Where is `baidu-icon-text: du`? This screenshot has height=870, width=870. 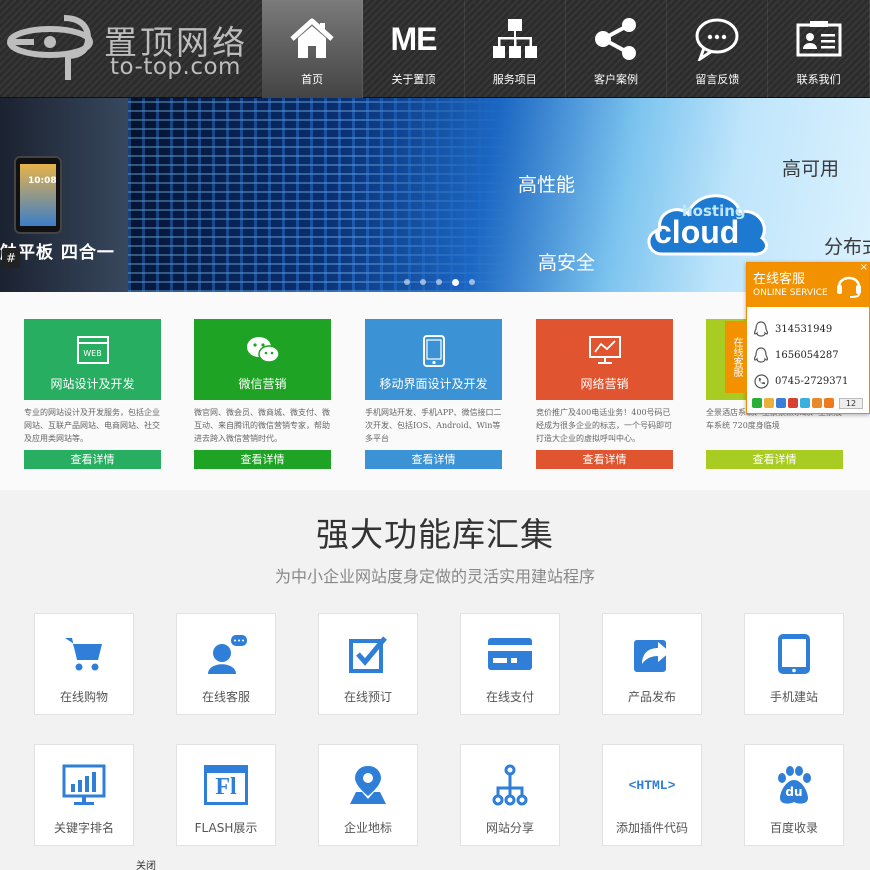
baidu-icon-text: du is located at coordinates (794, 792).